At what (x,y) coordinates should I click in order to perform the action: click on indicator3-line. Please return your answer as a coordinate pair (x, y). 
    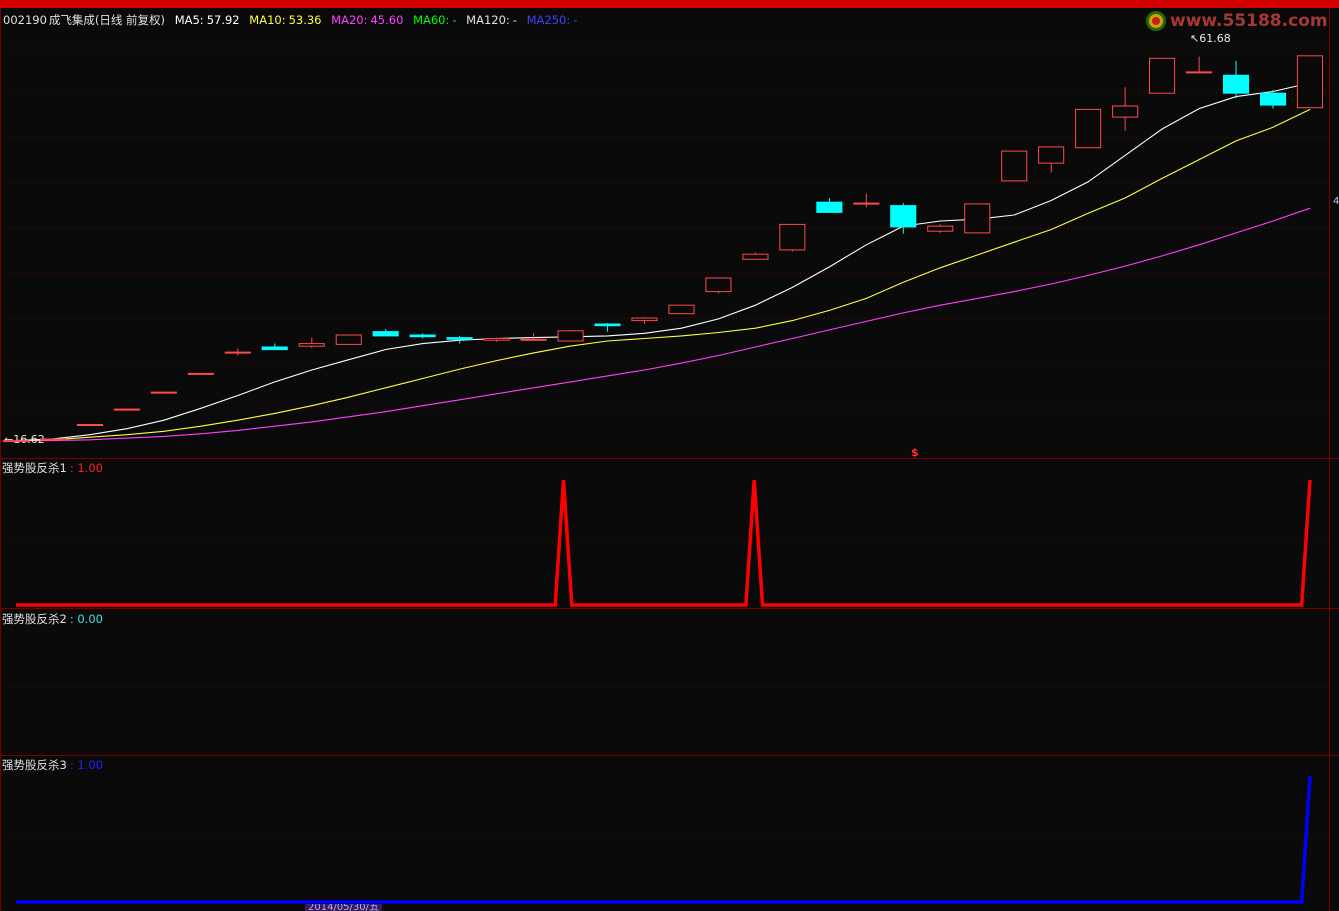
    Looking at the image, I should click on (664, 839).